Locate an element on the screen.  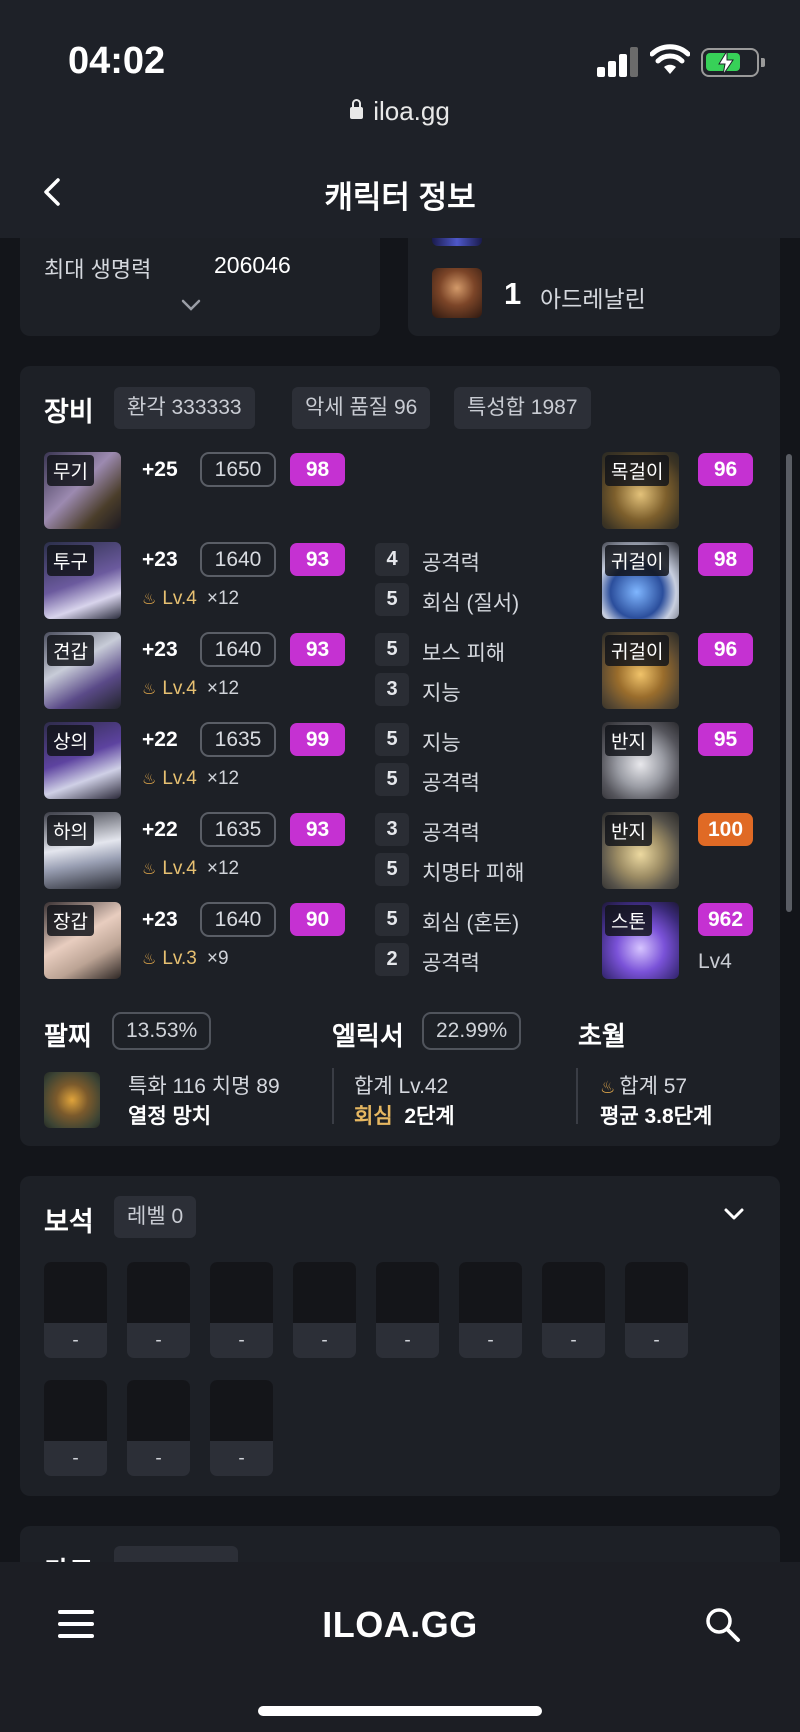
search-icon is located at coordinates (723, 1625).